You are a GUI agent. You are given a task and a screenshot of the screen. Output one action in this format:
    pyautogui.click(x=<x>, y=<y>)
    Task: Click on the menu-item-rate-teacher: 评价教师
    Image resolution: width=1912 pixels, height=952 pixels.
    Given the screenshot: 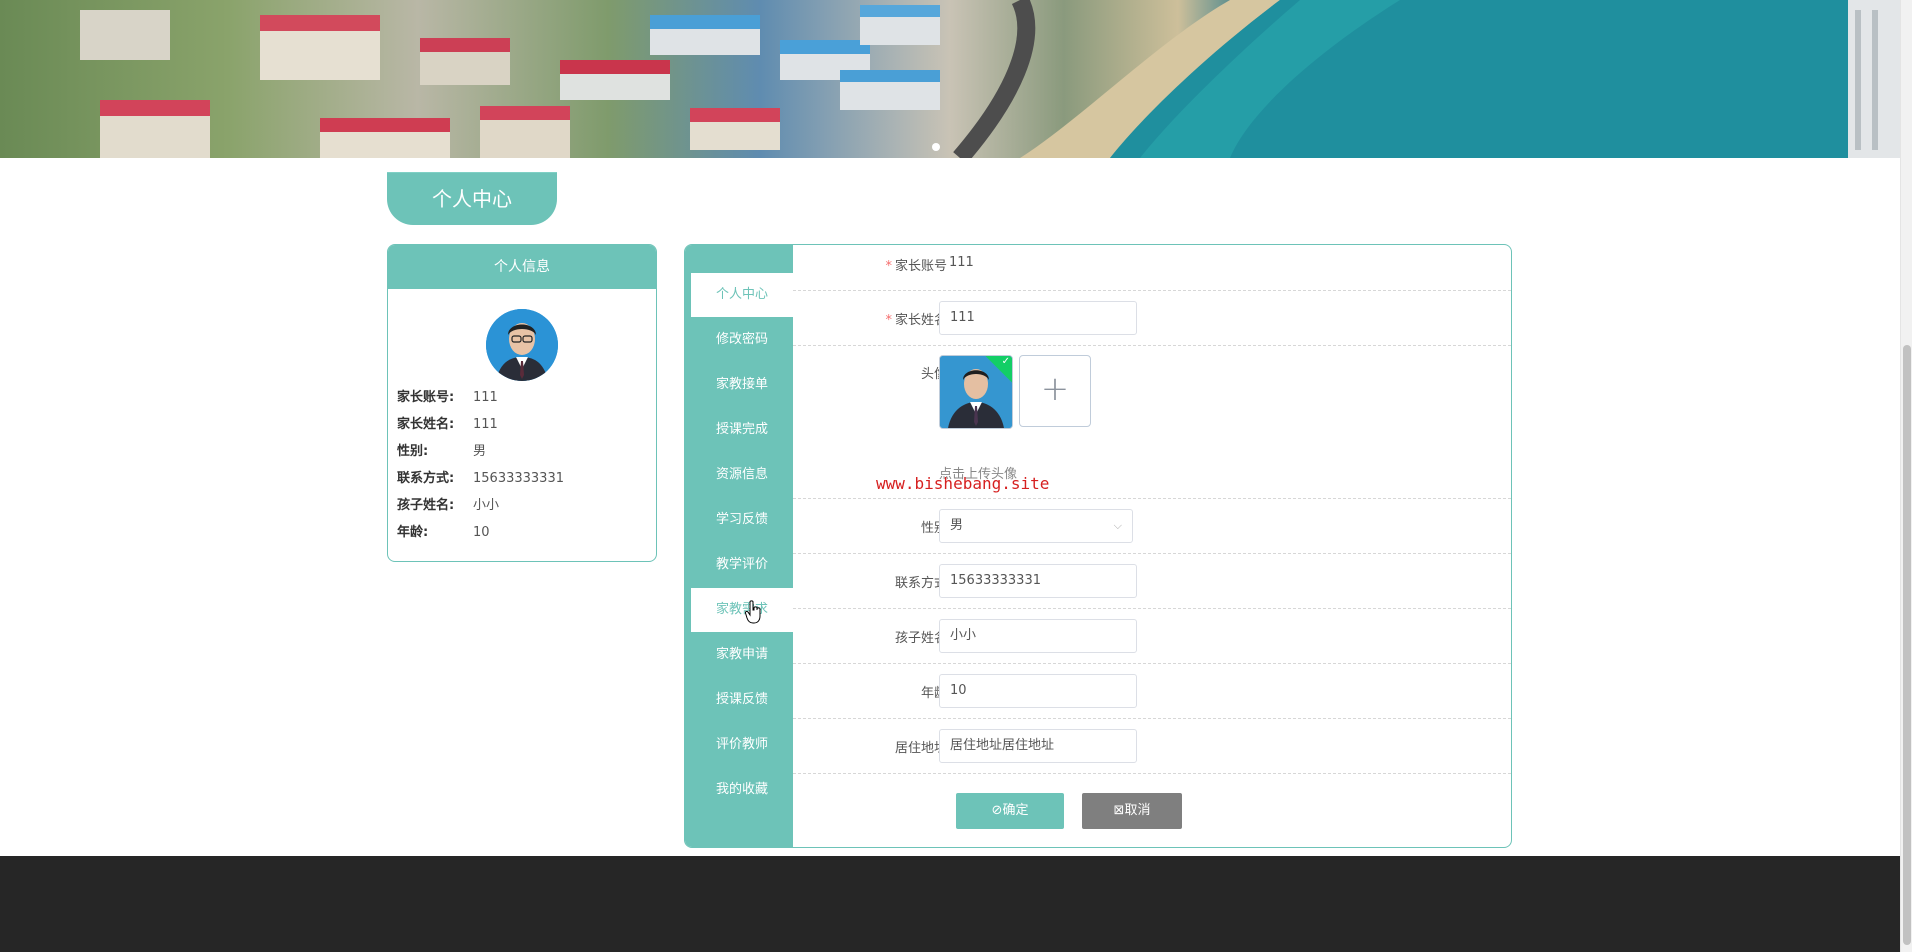 What is the action you would take?
    pyautogui.click(x=742, y=745)
    